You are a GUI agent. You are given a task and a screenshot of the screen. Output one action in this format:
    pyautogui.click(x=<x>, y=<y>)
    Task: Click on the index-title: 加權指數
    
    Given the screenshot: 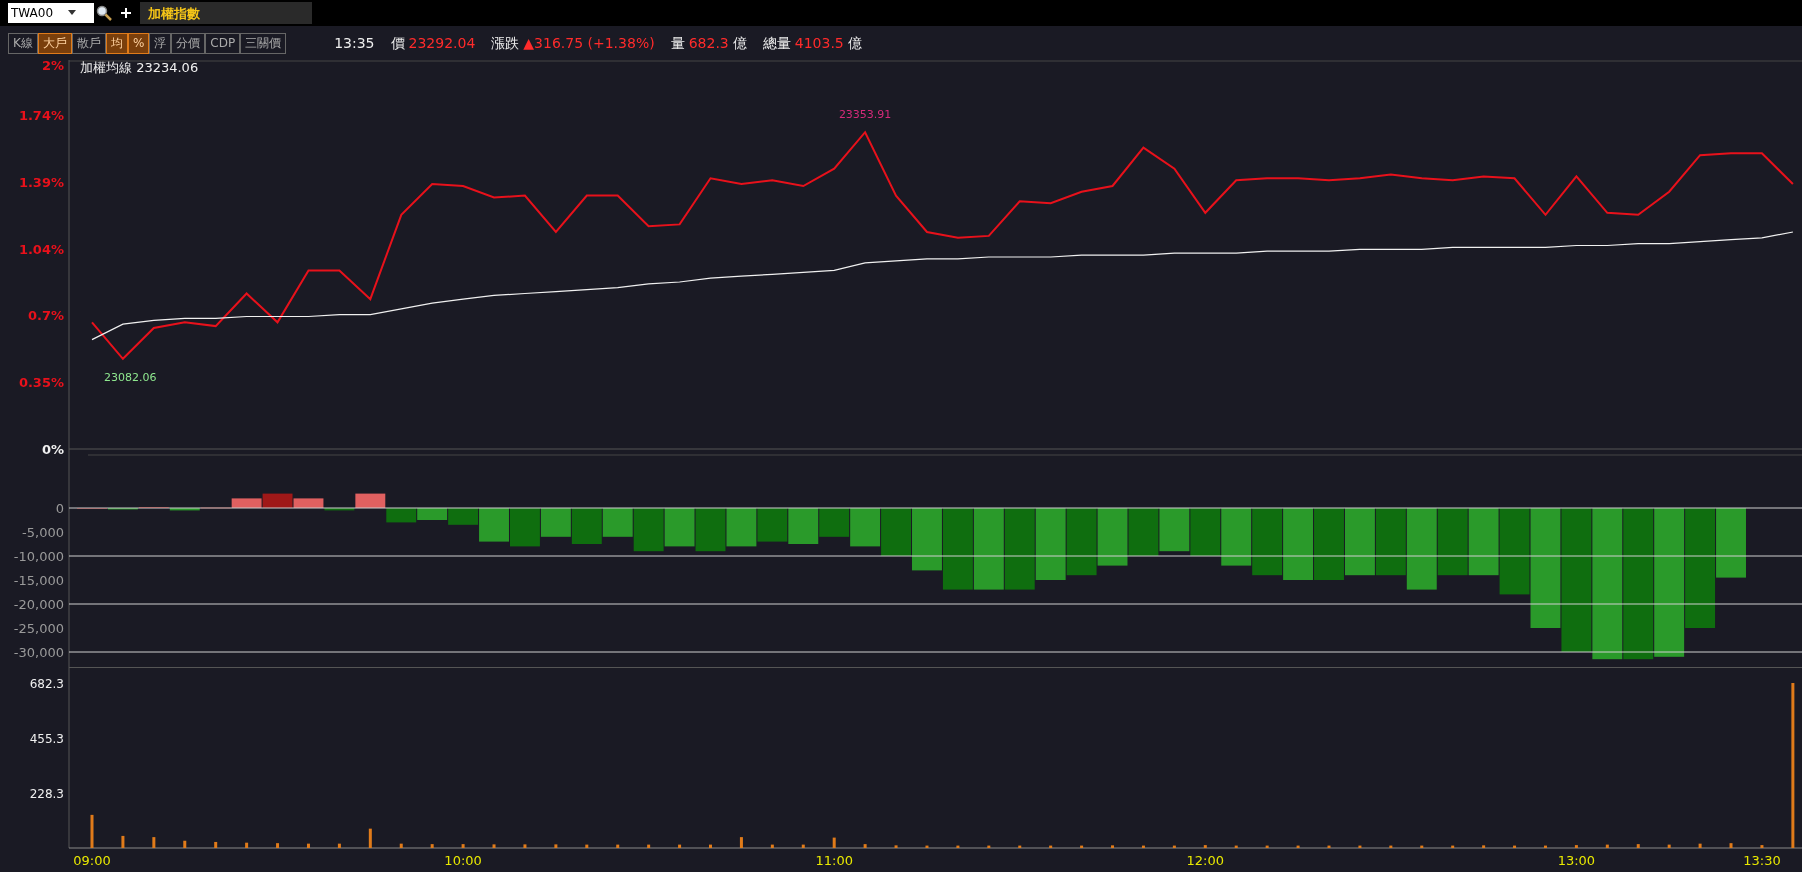 What is the action you would take?
    pyautogui.click(x=226, y=13)
    